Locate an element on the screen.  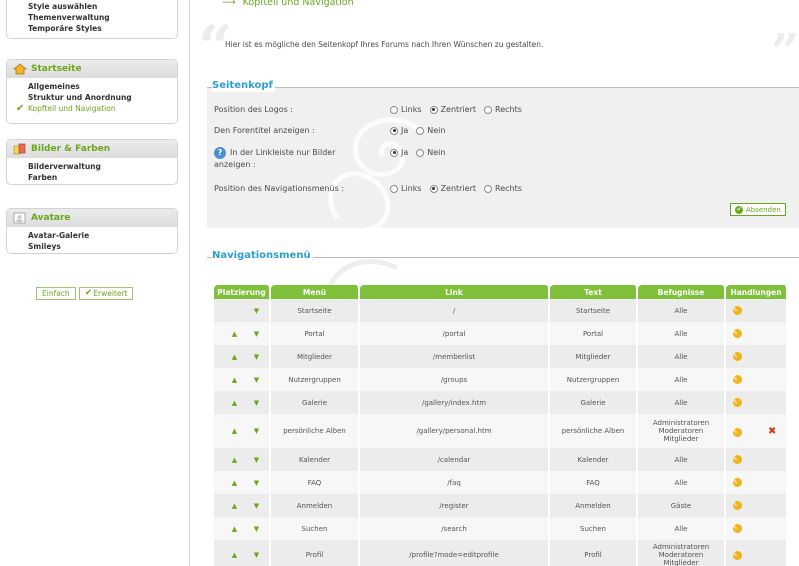
radio-nav-links: Links is located at coordinates (406, 188).